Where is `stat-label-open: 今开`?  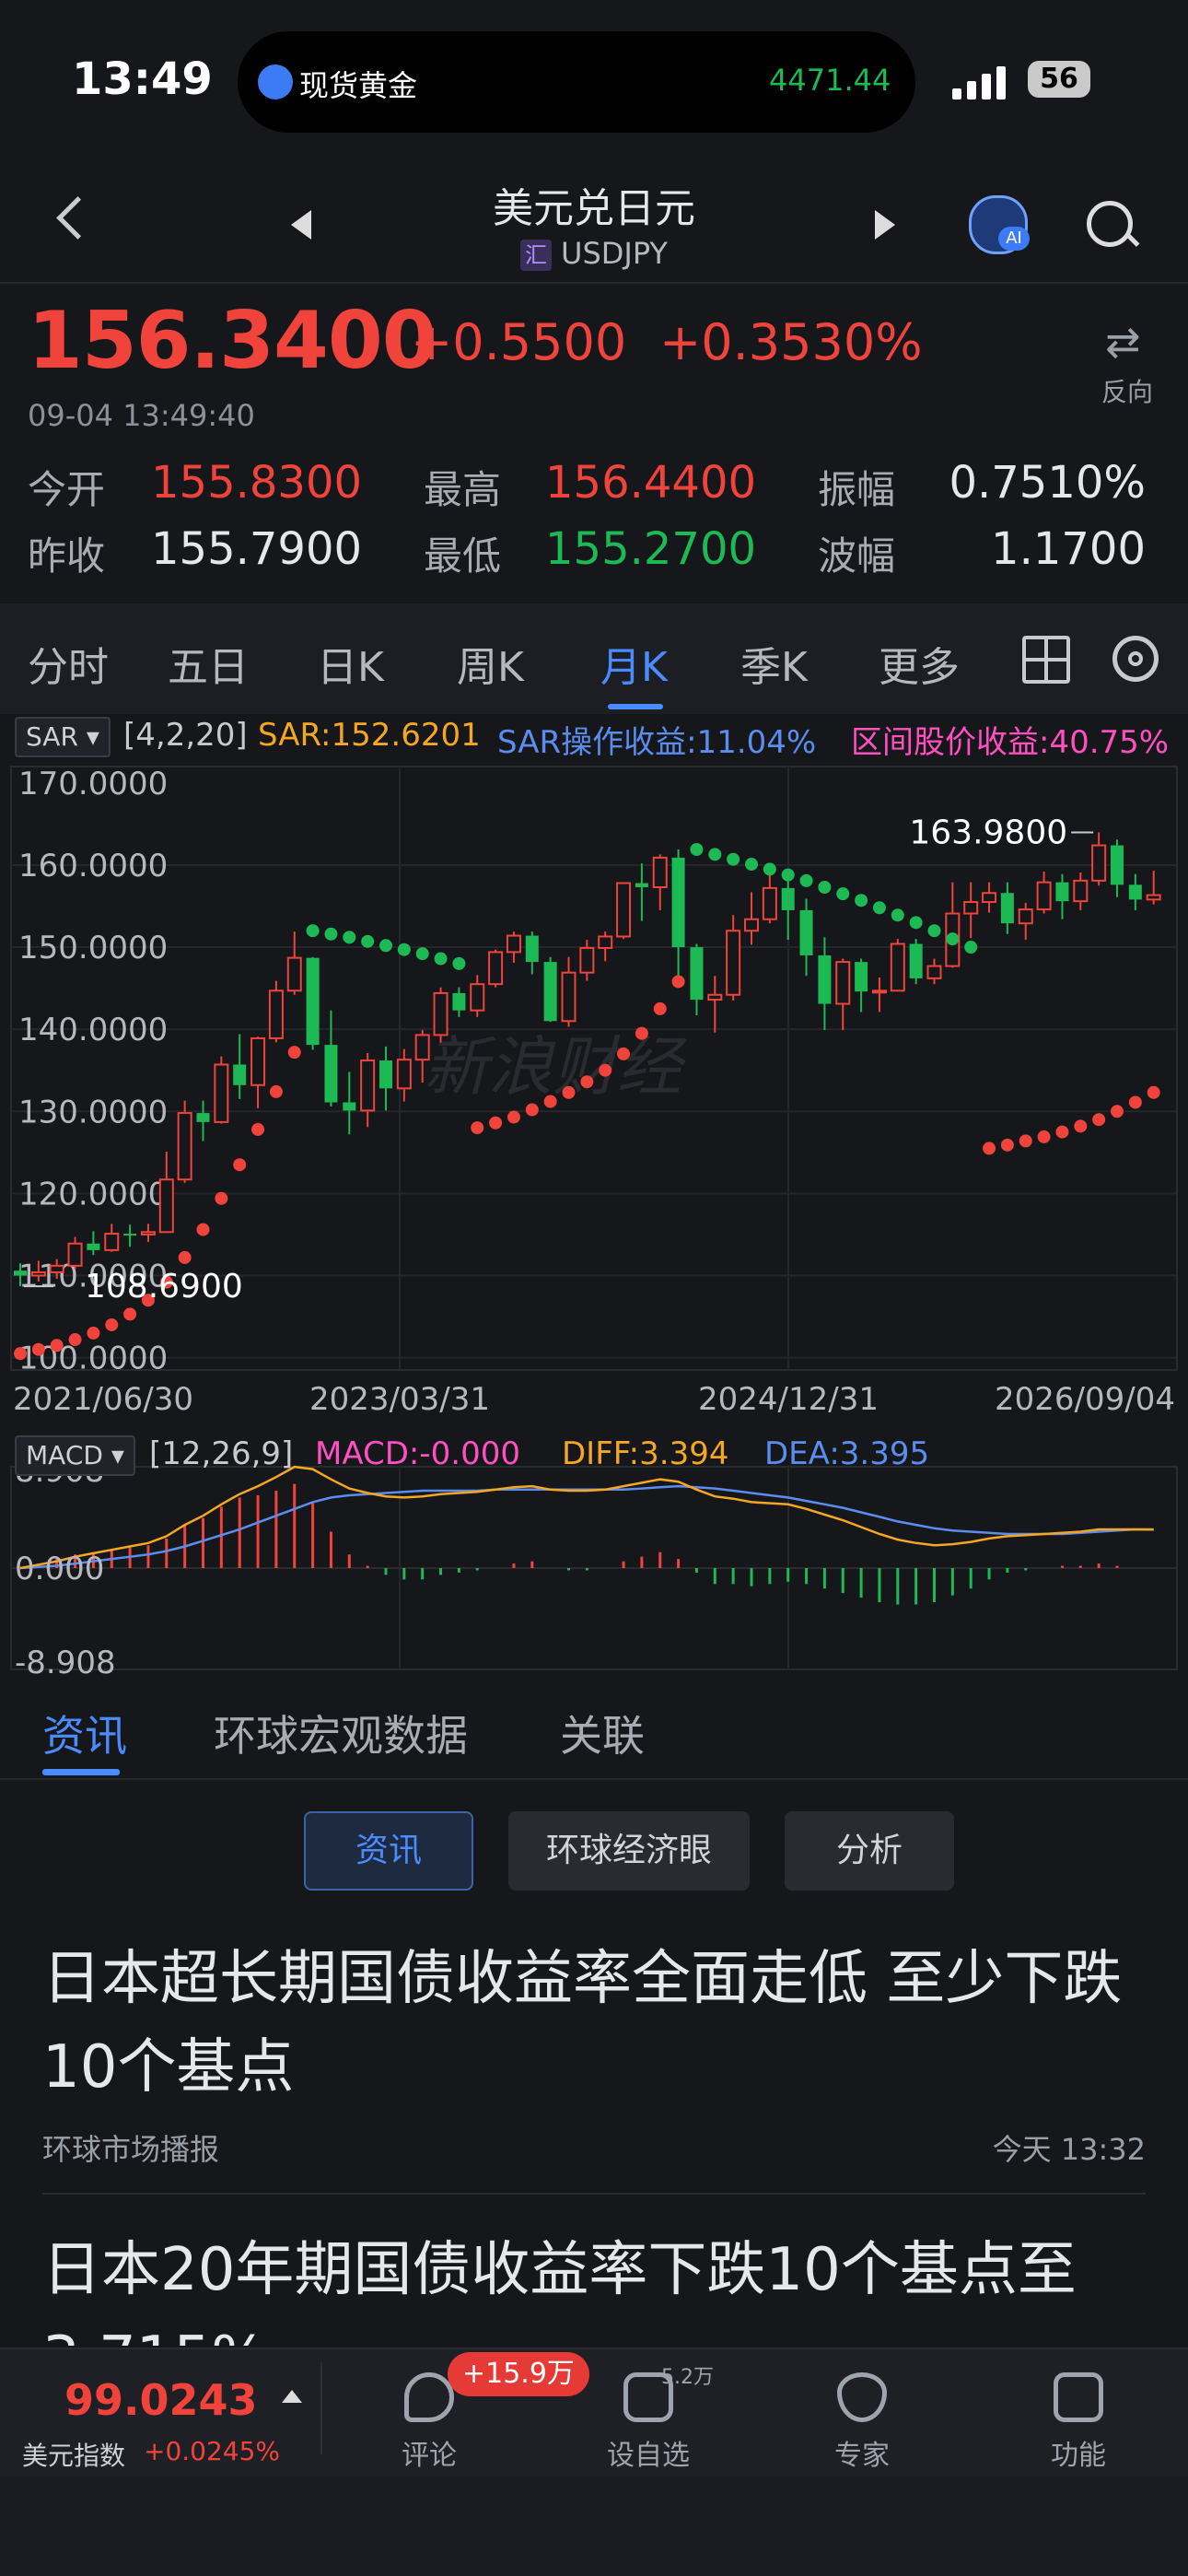
stat-label-open: 今开 is located at coordinates (67, 489).